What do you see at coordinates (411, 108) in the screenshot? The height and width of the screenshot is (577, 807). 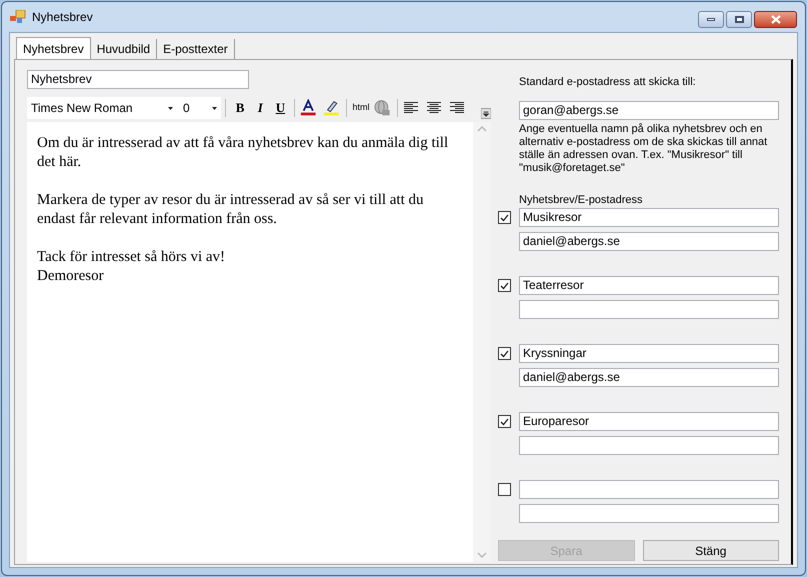 I see `align-left-icon` at bounding box center [411, 108].